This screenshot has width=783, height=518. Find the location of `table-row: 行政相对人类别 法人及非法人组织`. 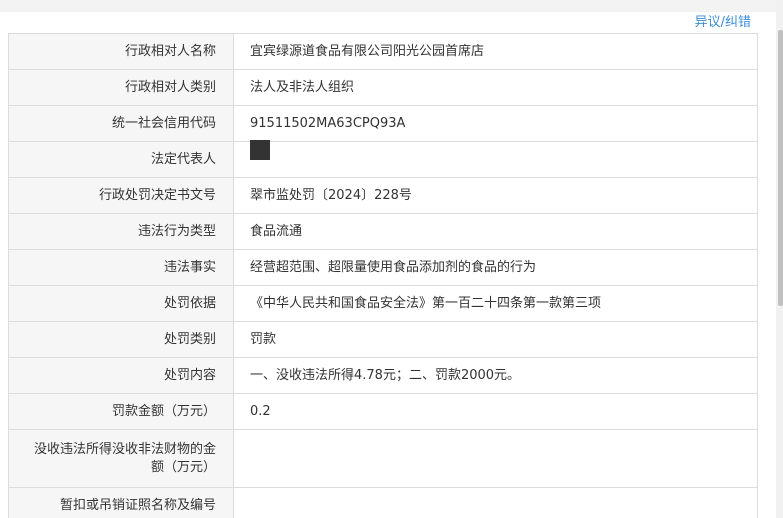

table-row: 行政相对人类别 法人及非法人组织 is located at coordinates (383, 87).